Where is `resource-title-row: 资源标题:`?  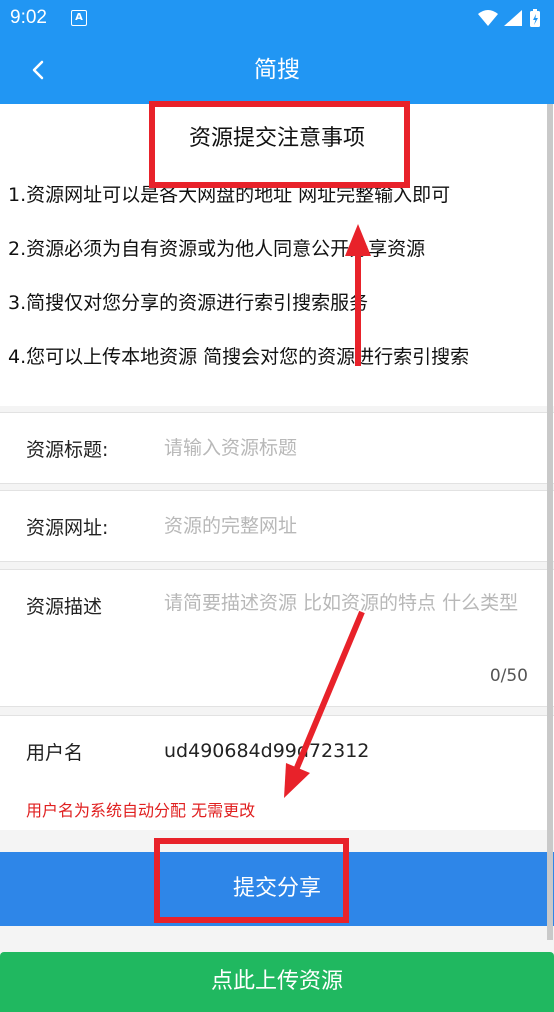 resource-title-row: 资源标题: is located at coordinates (277, 448).